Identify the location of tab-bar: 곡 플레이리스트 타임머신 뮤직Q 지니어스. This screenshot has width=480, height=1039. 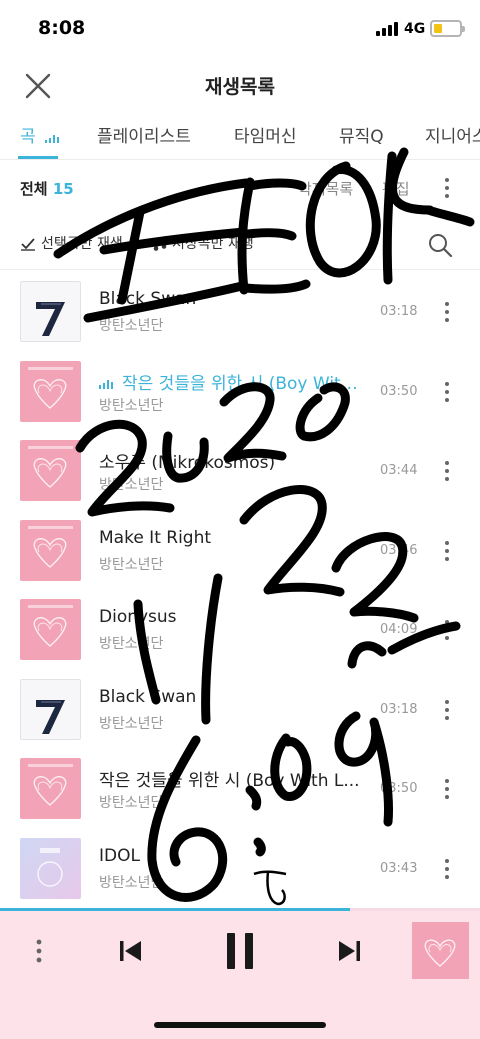
(240, 136).